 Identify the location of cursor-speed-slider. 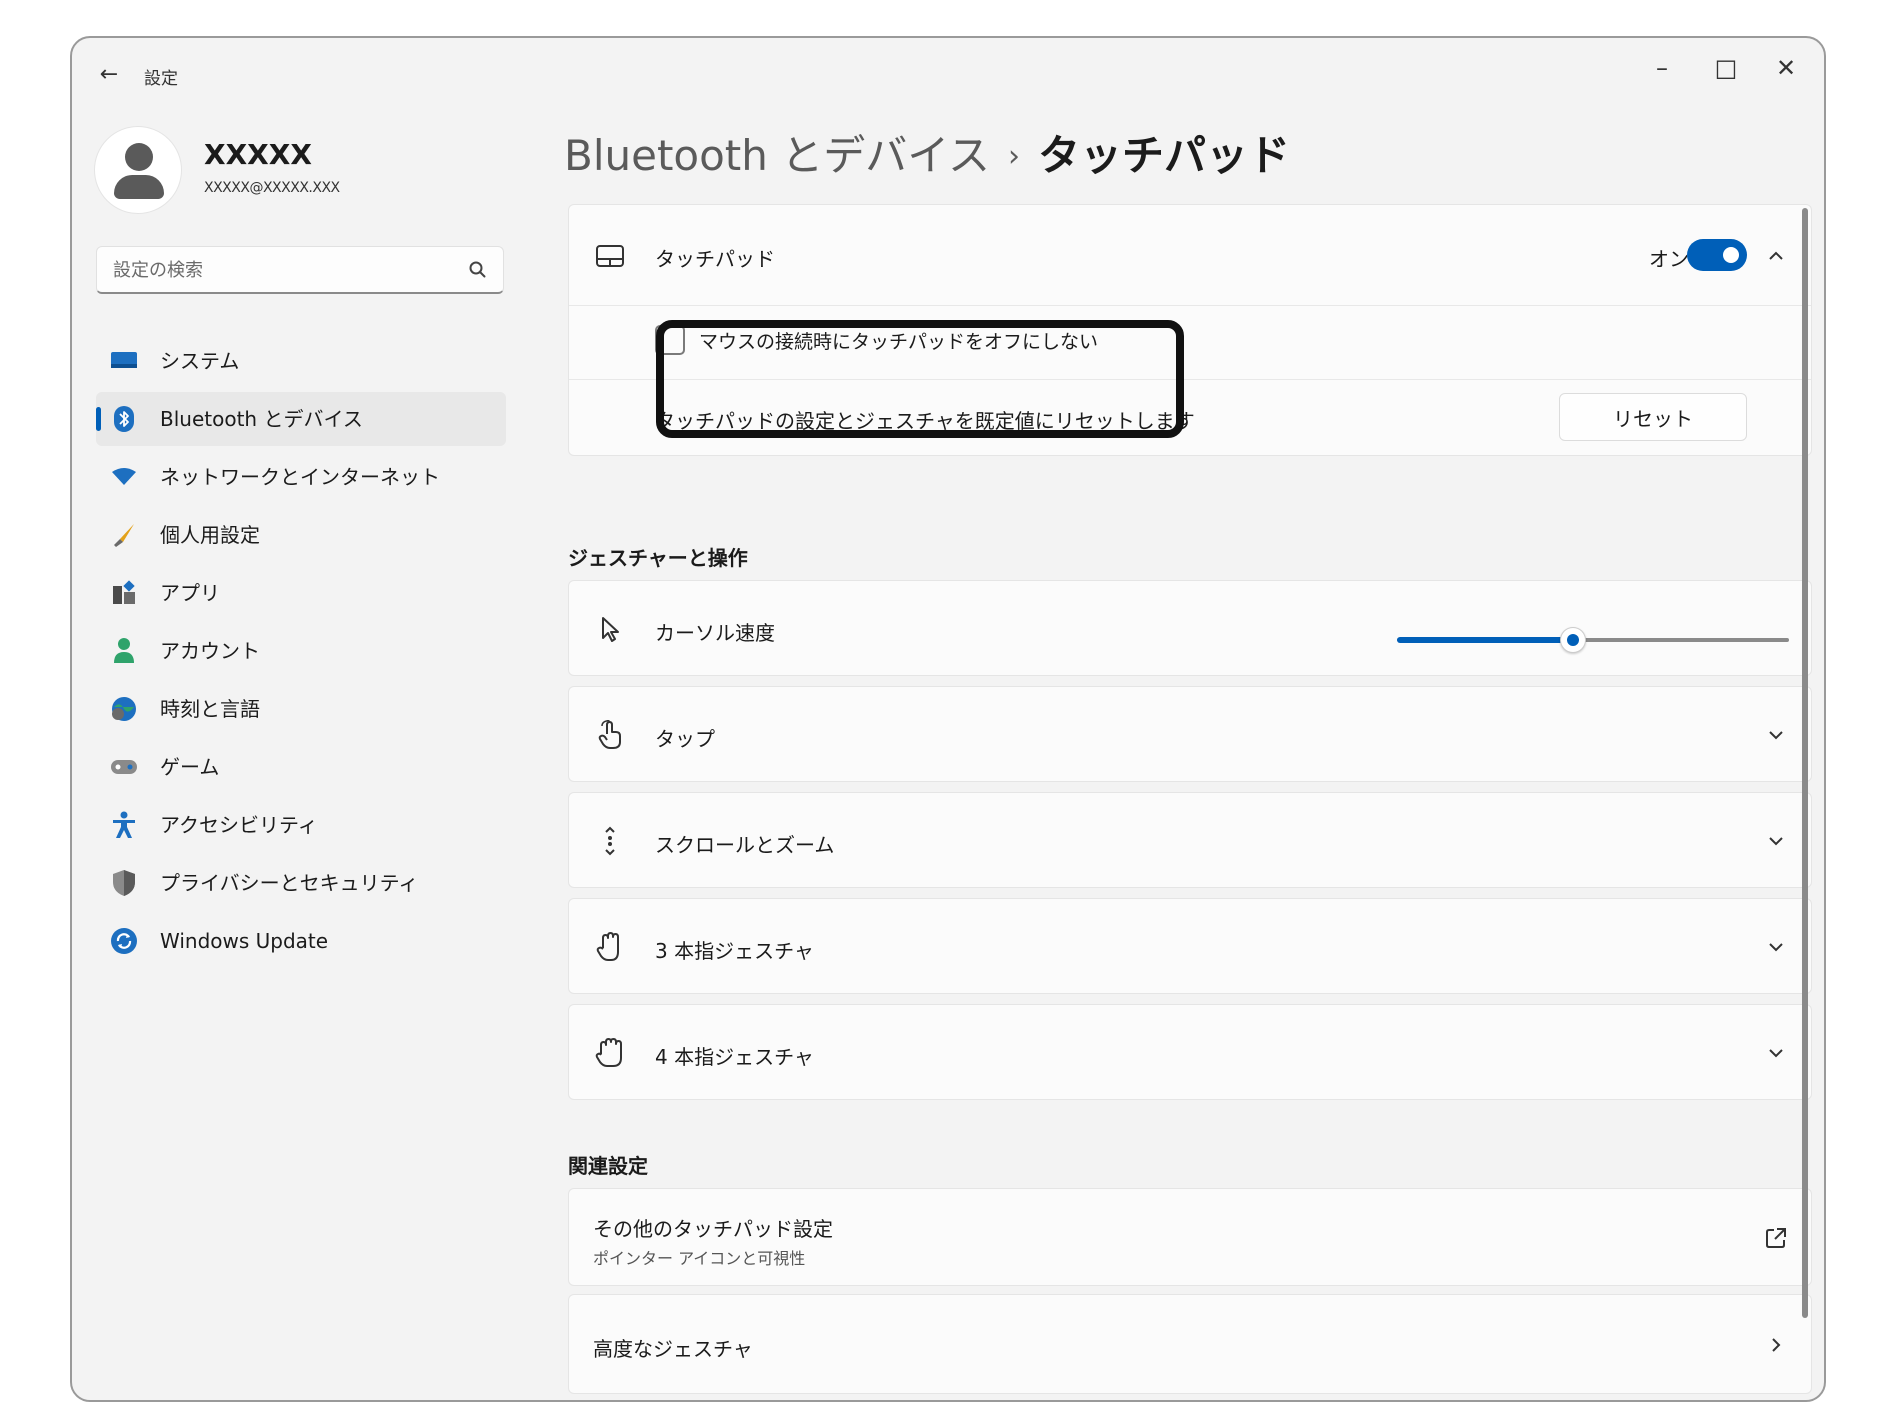
(1593, 640).